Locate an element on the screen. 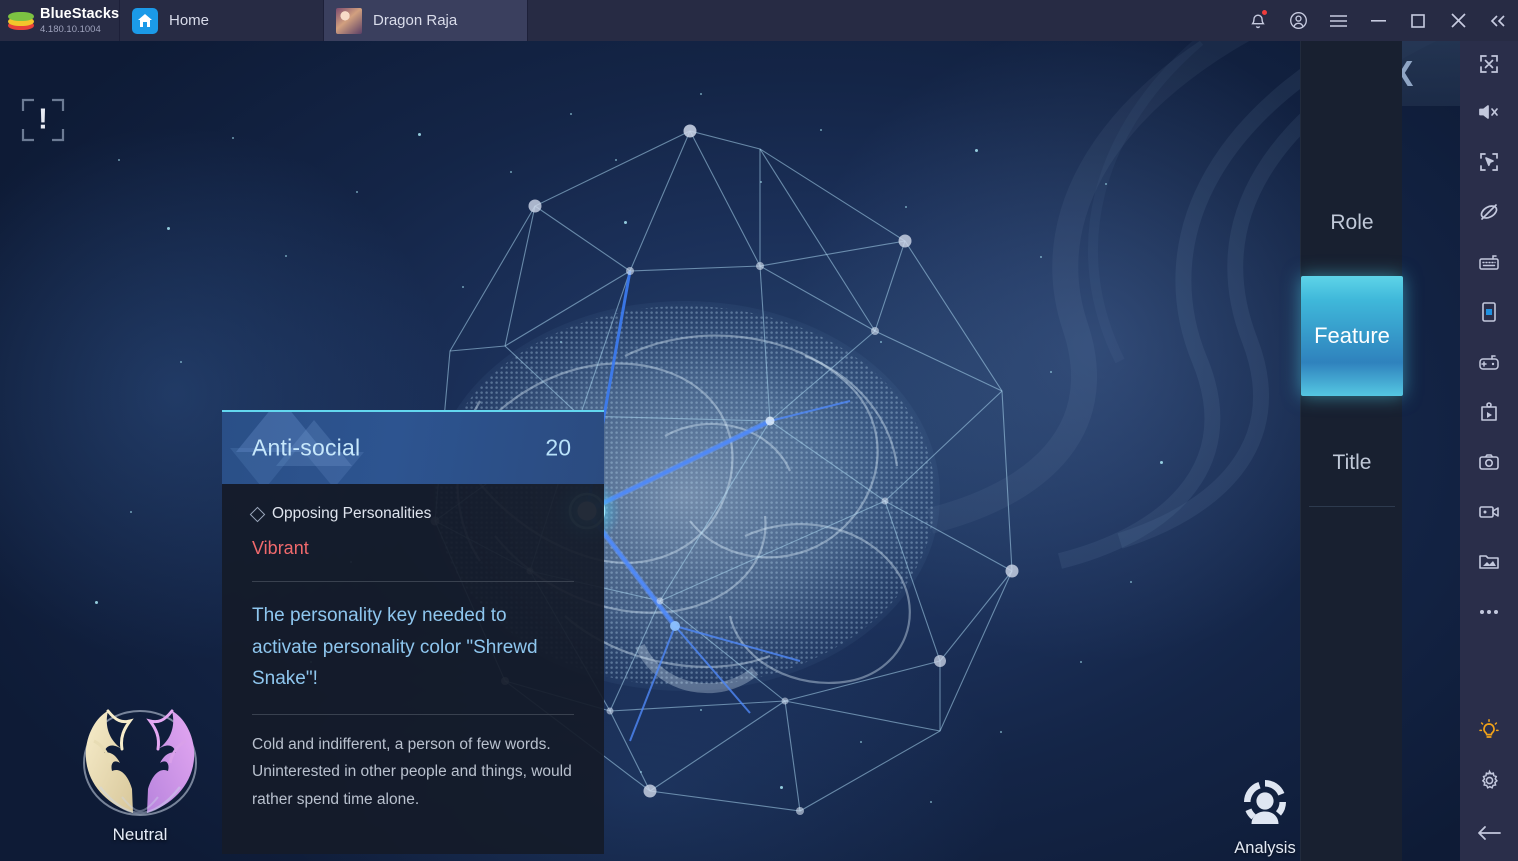  minimize-icon is located at coordinates (1378, 20).